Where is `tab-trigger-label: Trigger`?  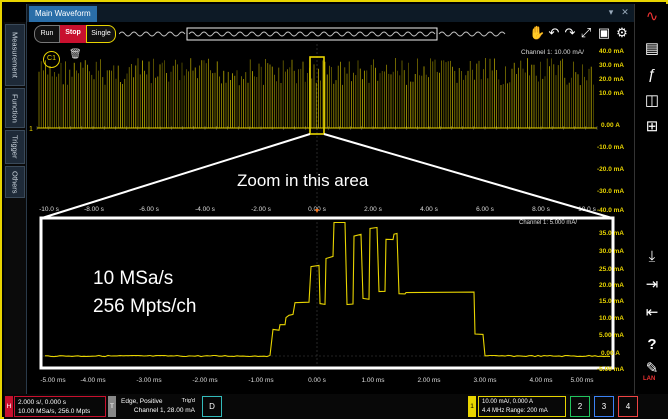
tab-trigger-label: Trigger is located at coordinates (15, 147).